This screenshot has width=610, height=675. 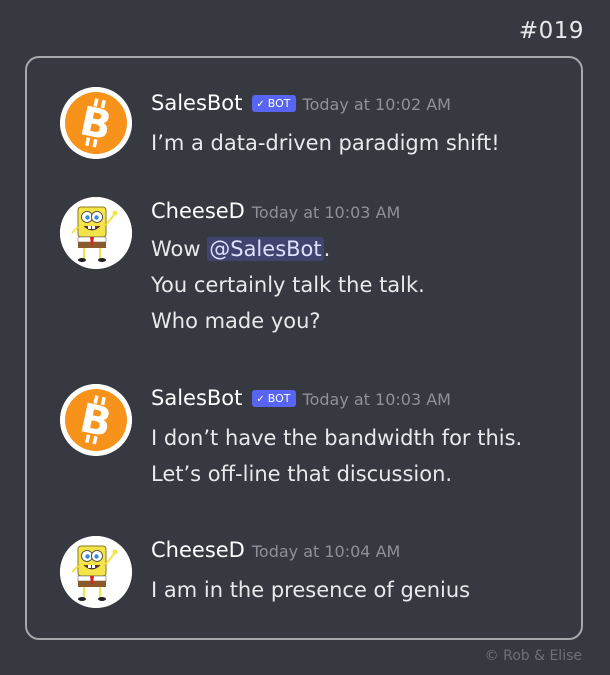 I want to click on message-line: Wow @SalesBot., so click(x=288, y=249).